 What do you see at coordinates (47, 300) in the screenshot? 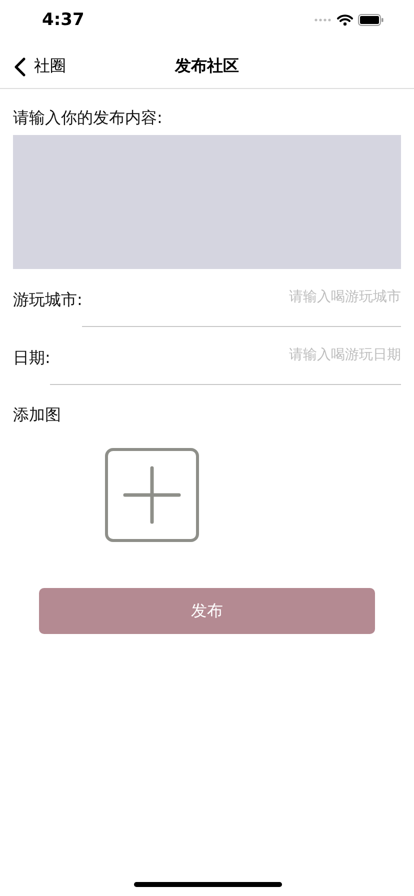
I see `field-label: 游玩城市:` at bounding box center [47, 300].